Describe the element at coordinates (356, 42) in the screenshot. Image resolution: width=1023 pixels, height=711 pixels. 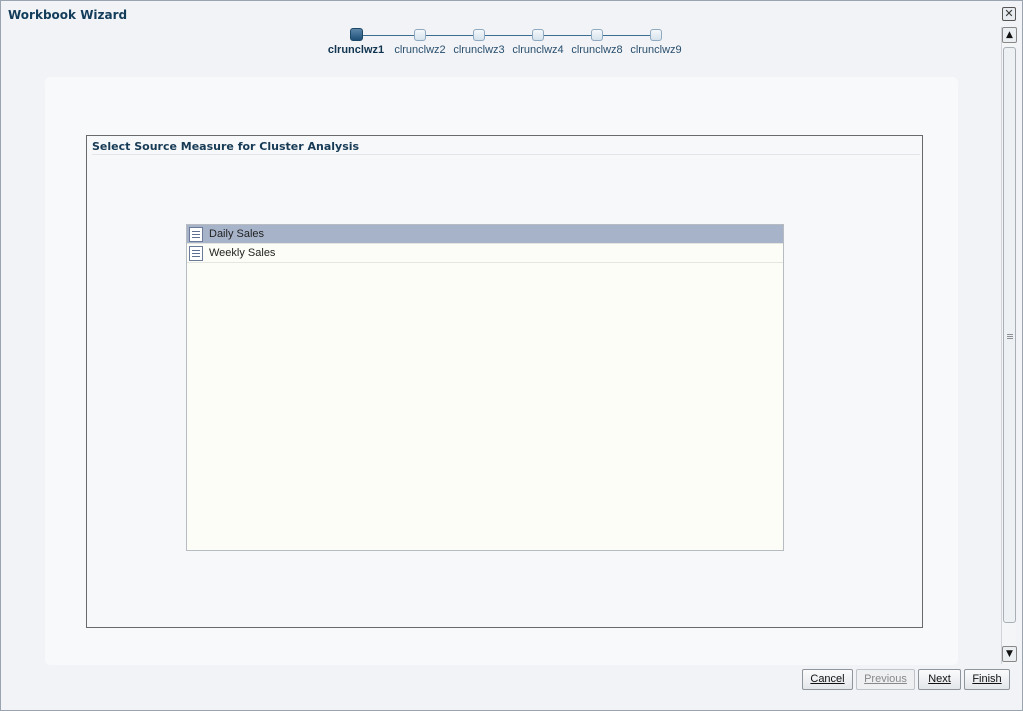
I see `train-step-1: clrunclwz1` at that location.